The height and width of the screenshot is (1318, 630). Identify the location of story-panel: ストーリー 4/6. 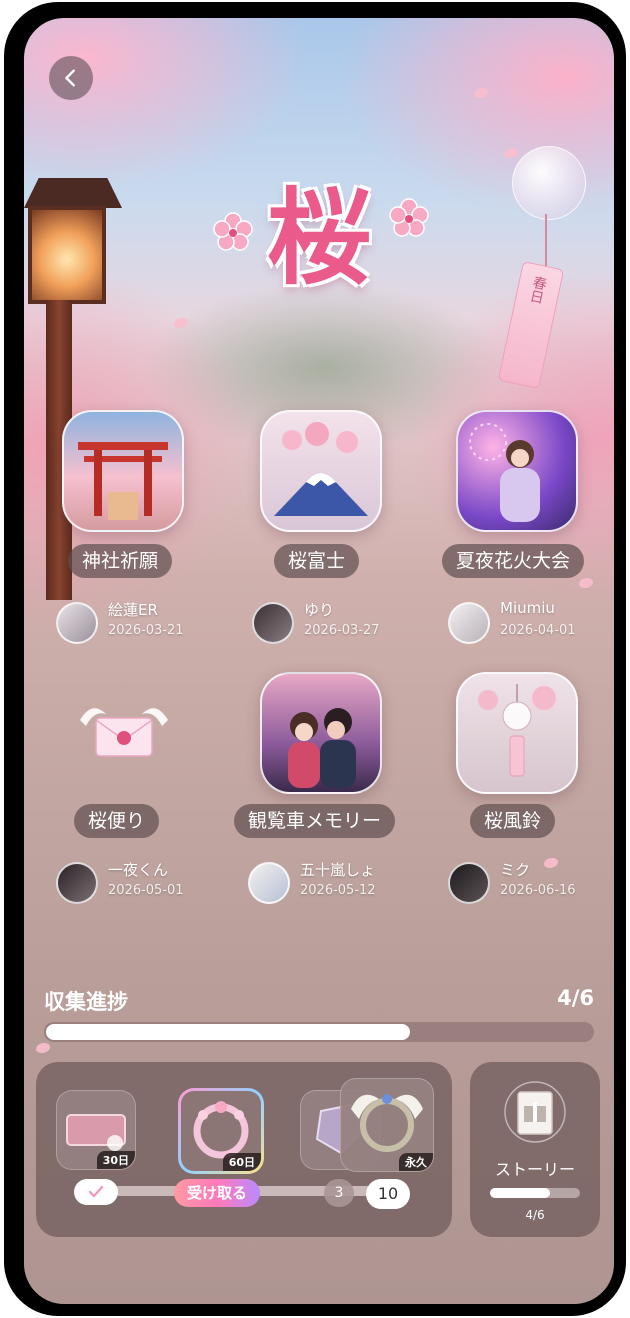
(535, 1149).